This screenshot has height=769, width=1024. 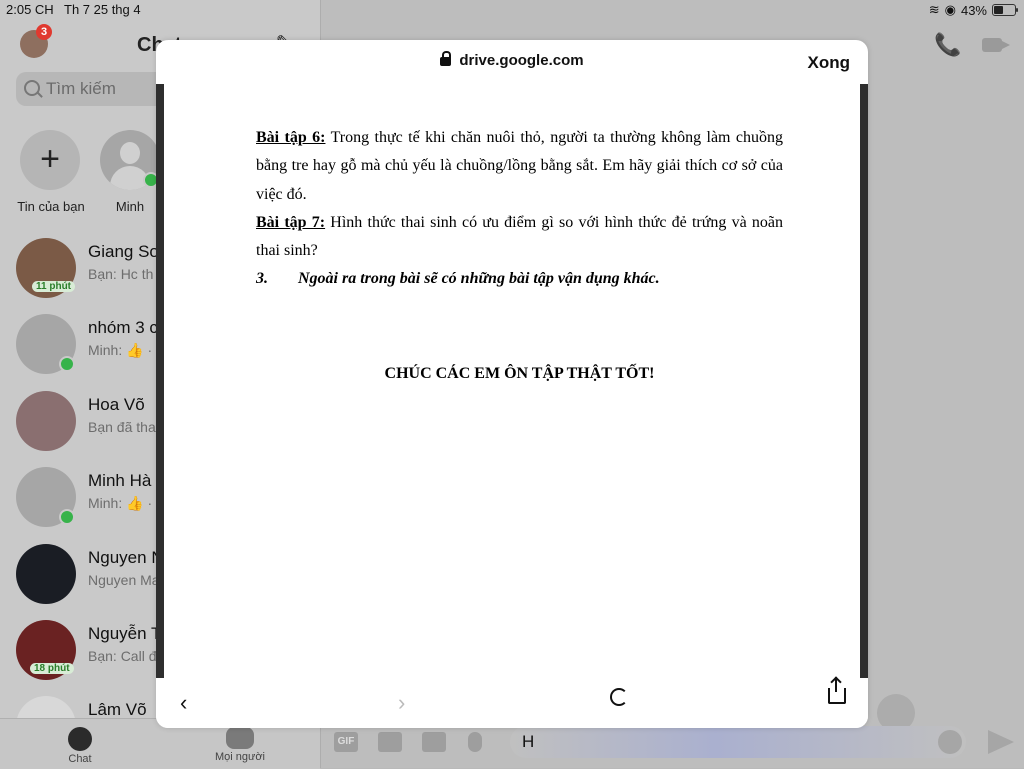 What do you see at coordinates (124, 580) in the screenshot?
I see `conversation-preview: Nguyen Ma` at bounding box center [124, 580].